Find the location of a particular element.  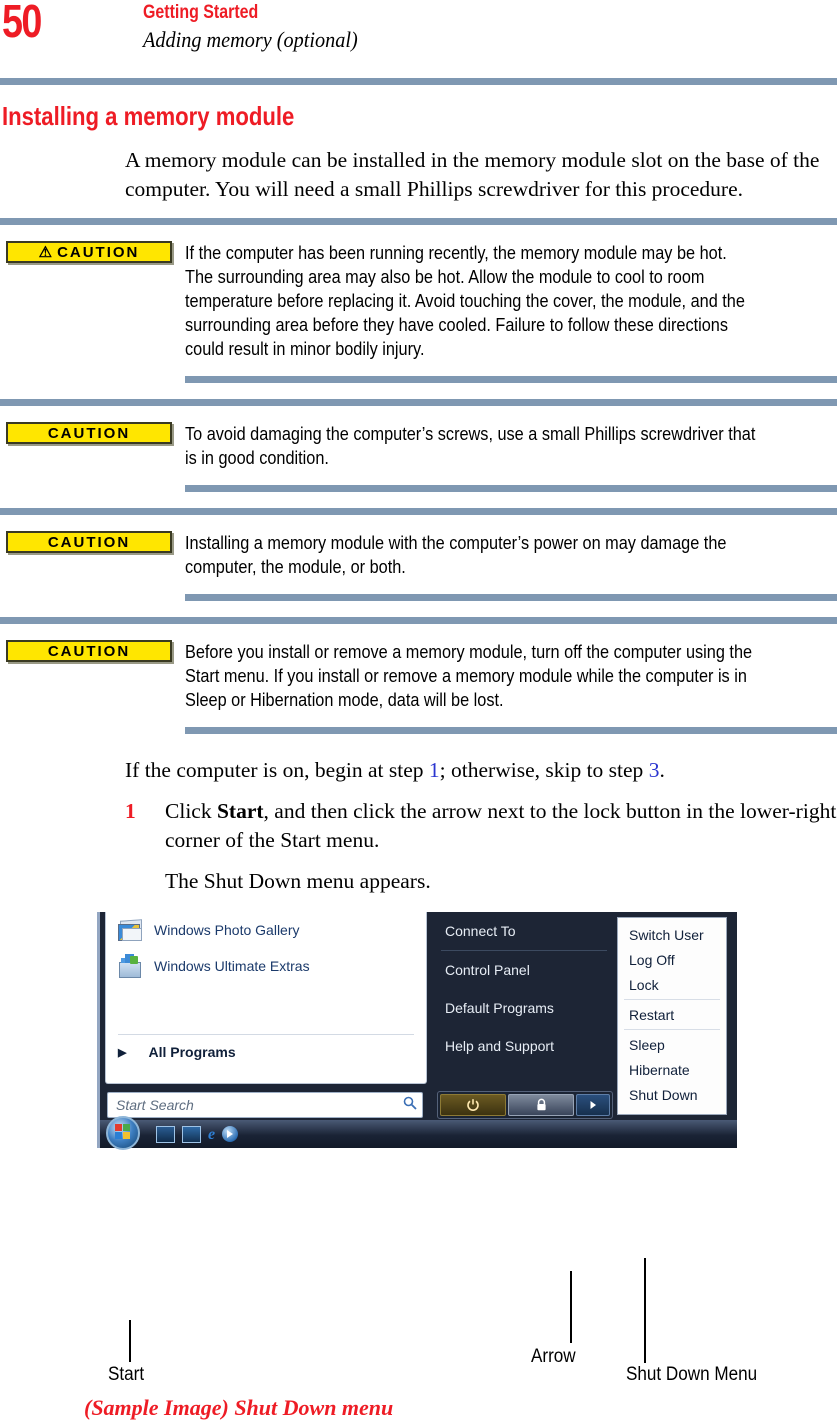

power-button is located at coordinates (473, 1105).